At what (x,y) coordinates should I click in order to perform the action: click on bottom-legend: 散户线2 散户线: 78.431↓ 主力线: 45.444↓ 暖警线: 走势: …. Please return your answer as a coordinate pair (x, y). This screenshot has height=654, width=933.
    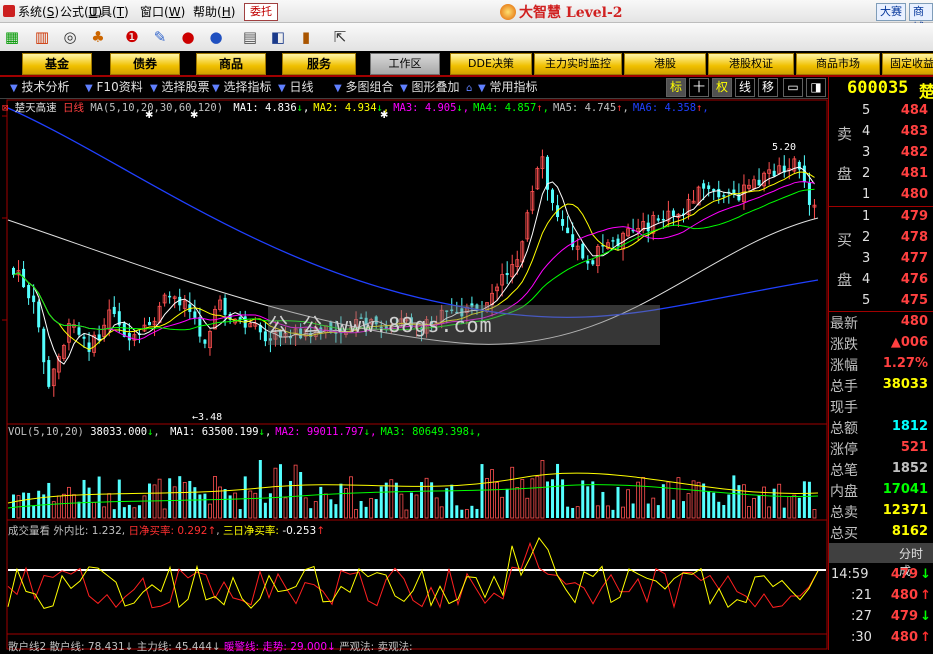
    Looking at the image, I should click on (210, 646).